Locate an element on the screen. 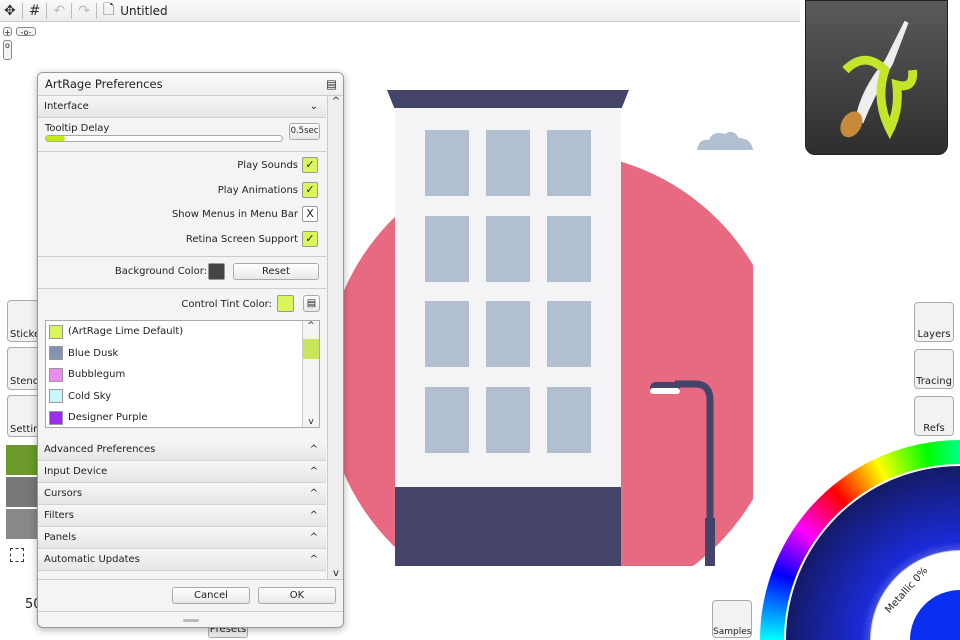 This screenshot has height=640, width=960. paint-brush-tool is located at coordinates (22, 460).